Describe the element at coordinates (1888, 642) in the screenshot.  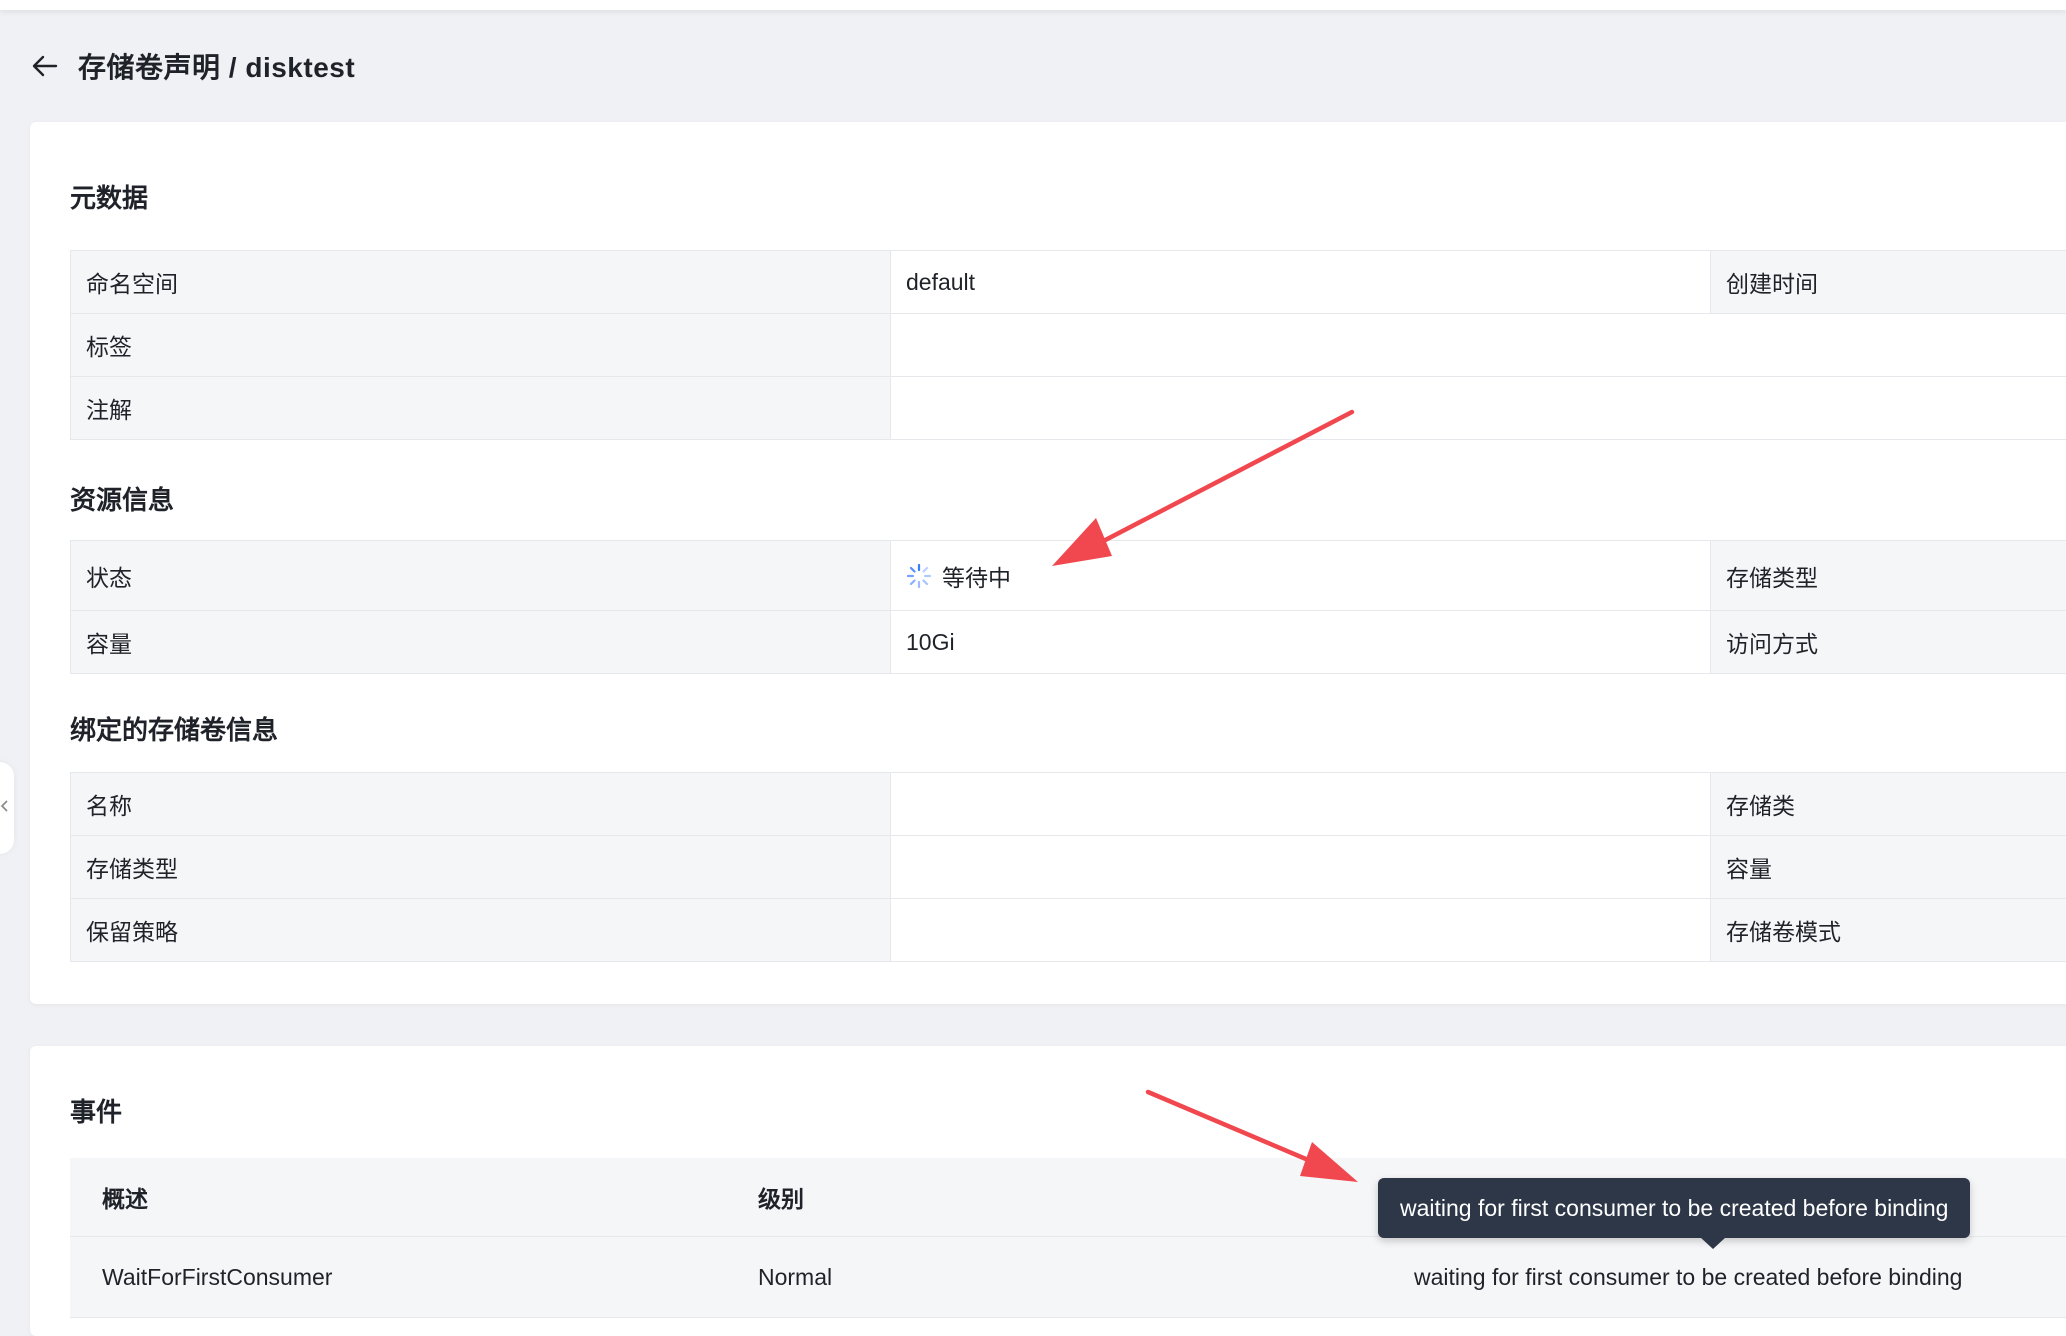
I see `label-access-mode: 访问方式` at that location.